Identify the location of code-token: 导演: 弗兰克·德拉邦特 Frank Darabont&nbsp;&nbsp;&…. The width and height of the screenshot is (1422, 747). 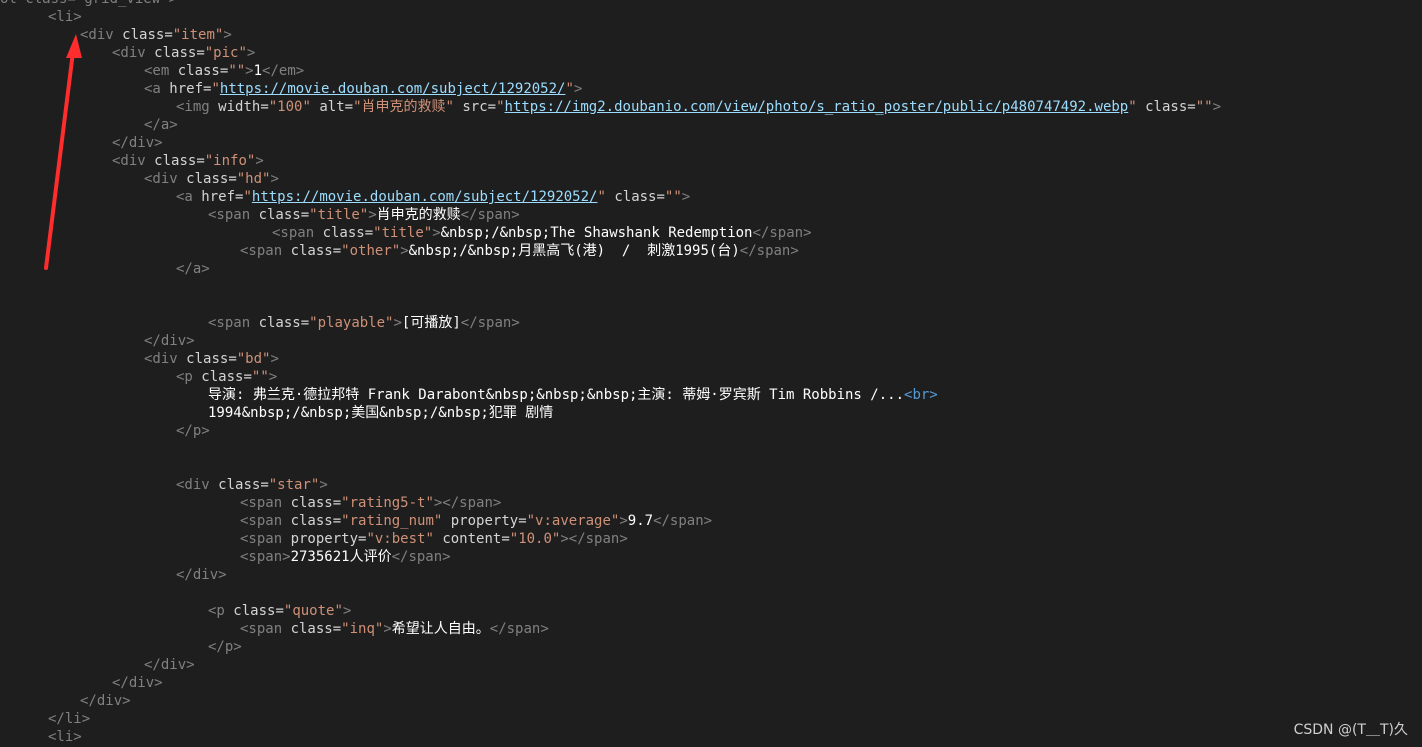
(556, 395).